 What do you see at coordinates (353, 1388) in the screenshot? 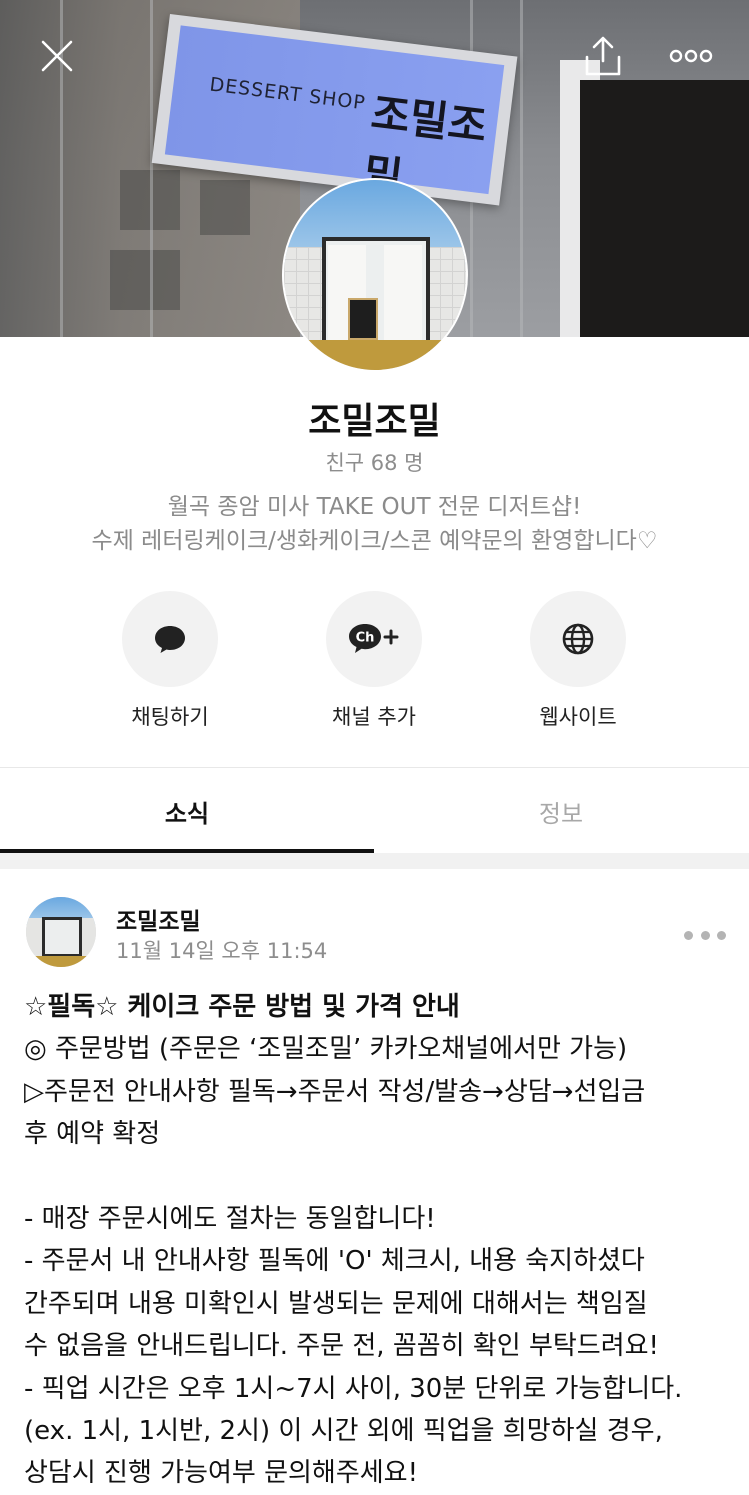
I see `post-line: - 픽업 시간은 오후 1시~7시 사이, 30분 단위로 가능합니다.` at bounding box center [353, 1388].